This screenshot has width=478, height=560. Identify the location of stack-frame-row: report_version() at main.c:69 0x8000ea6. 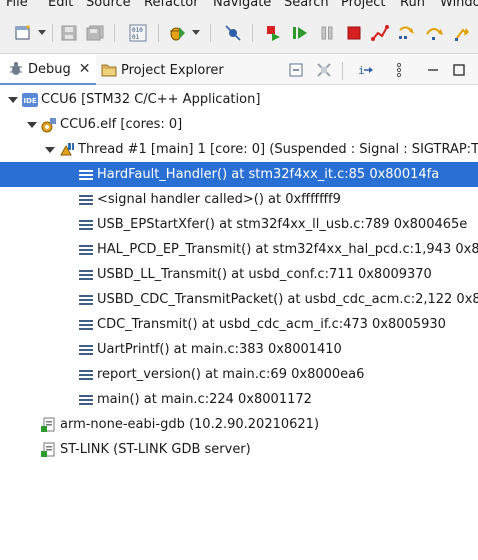
(239, 374).